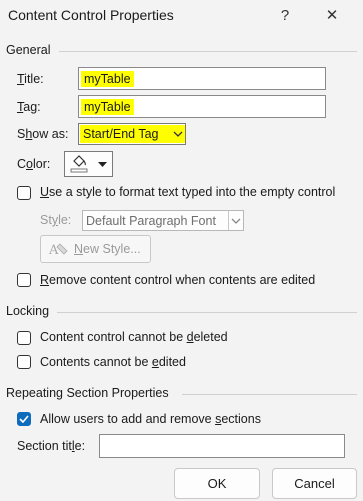 The image size is (363, 501). Describe the element at coordinates (113, 362) in the screenshot. I see `cannot-edit-label: Contents cannot be edited` at that location.